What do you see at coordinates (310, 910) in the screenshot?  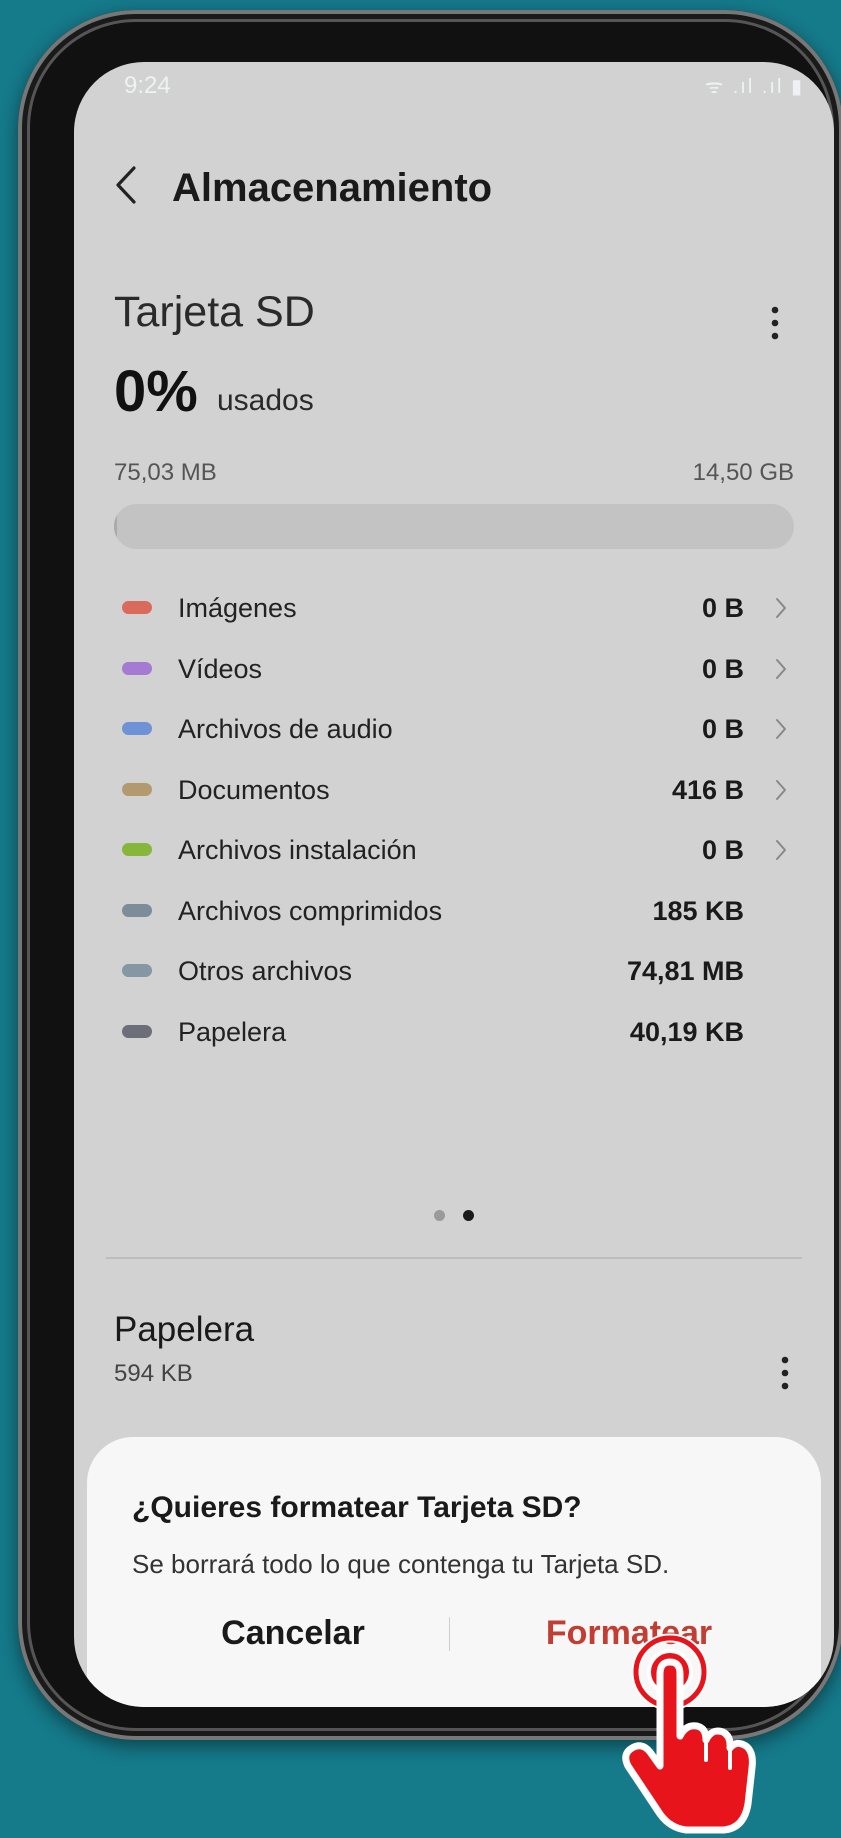 I see `category-label: Archivos comprimidos` at bounding box center [310, 910].